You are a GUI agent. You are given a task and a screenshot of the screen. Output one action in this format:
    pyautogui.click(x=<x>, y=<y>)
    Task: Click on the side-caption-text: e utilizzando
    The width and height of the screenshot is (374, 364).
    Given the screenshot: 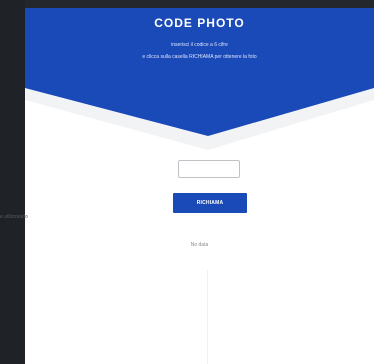 What is the action you would take?
    pyautogui.click(x=14, y=217)
    